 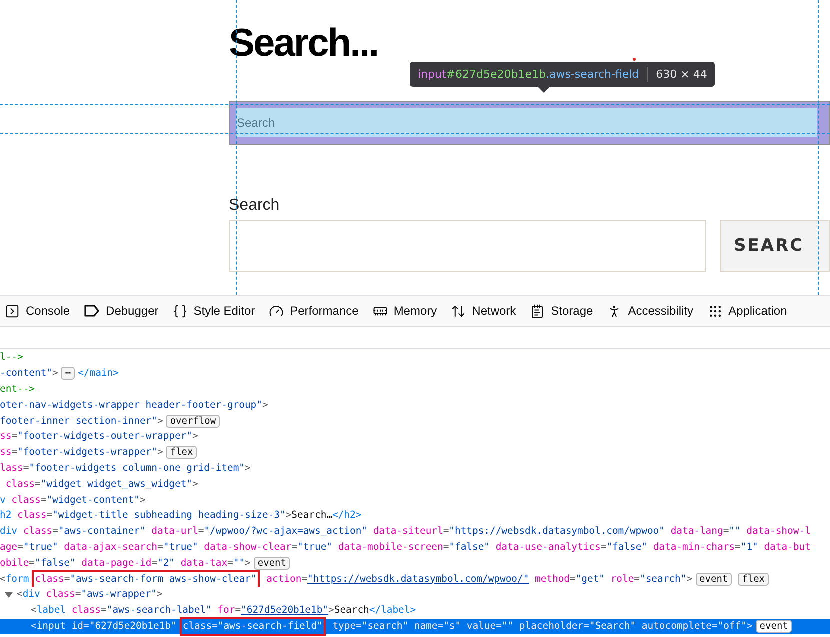 What do you see at coordinates (12, 311) in the screenshot?
I see `console-icon` at bounding box center [12, 311].